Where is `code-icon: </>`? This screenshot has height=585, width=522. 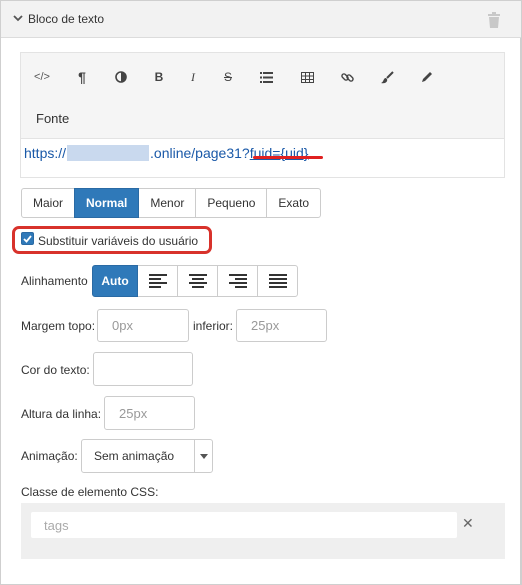
code-icon: </> is located at coordinates (42, 77).